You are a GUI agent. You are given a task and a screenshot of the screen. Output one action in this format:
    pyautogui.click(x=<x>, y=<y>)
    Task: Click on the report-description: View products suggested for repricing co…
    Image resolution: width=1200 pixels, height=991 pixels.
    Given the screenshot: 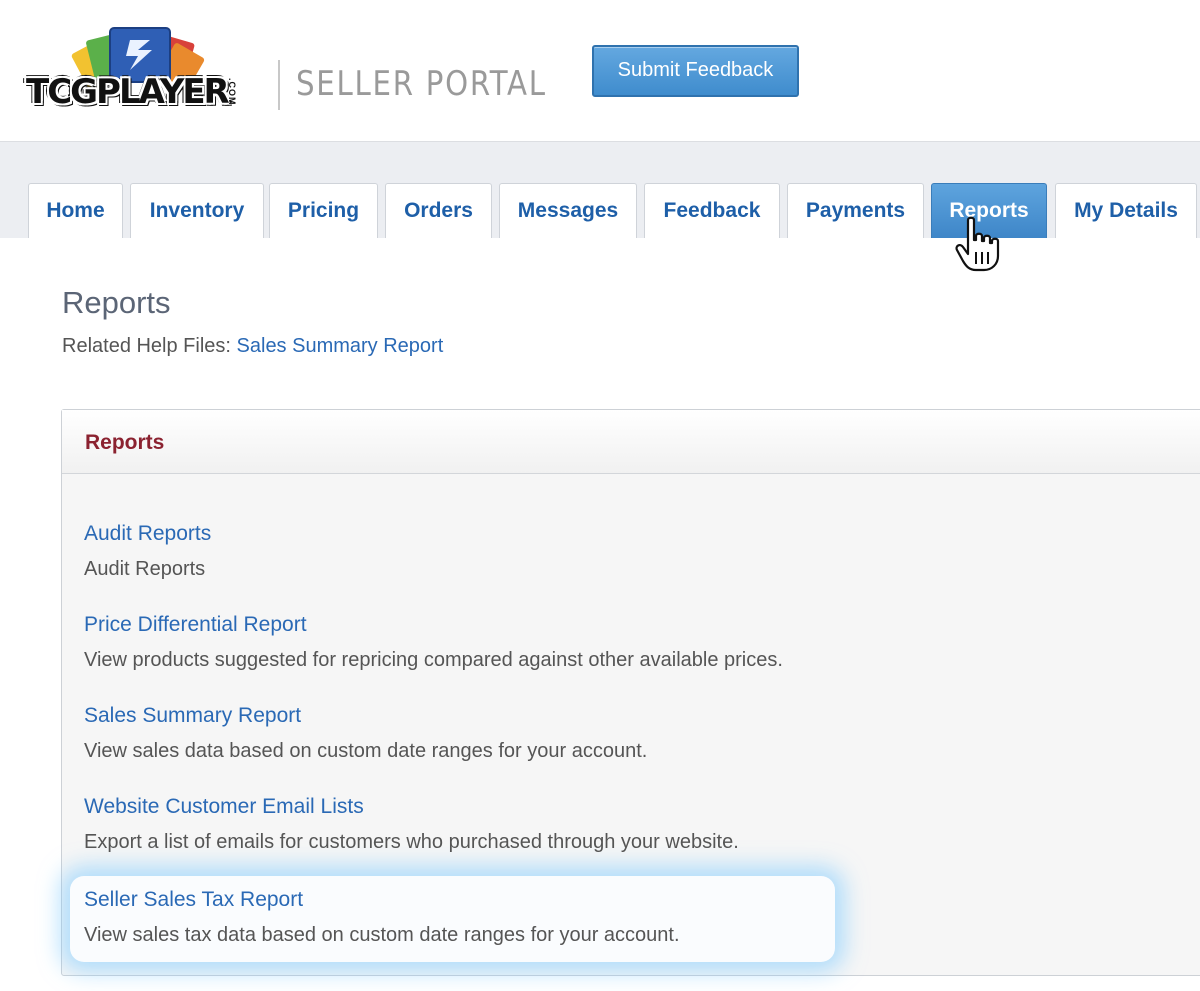 What is the action you would take?
    pyautogui.click(x=433, y=660)
    